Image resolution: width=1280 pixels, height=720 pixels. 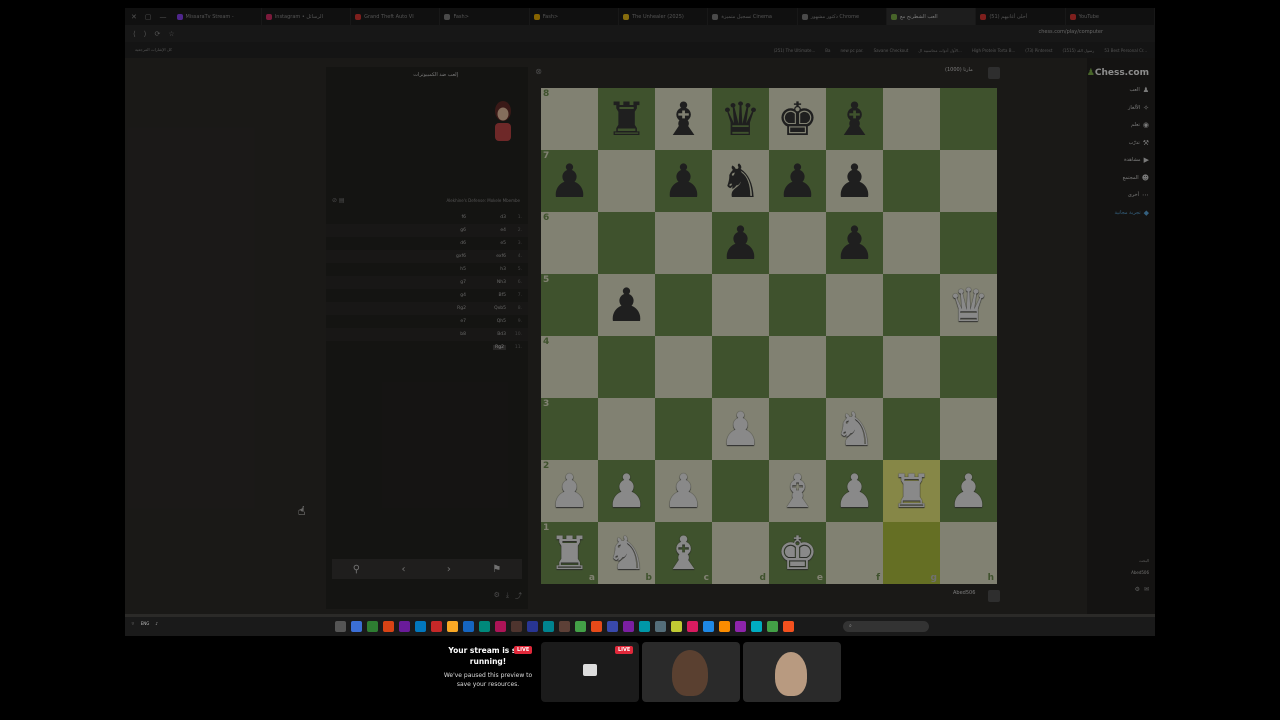 What do you see at coordinates (854, 367) in the screenshot?
I see `square-f4` at bounding box center [854, 367].